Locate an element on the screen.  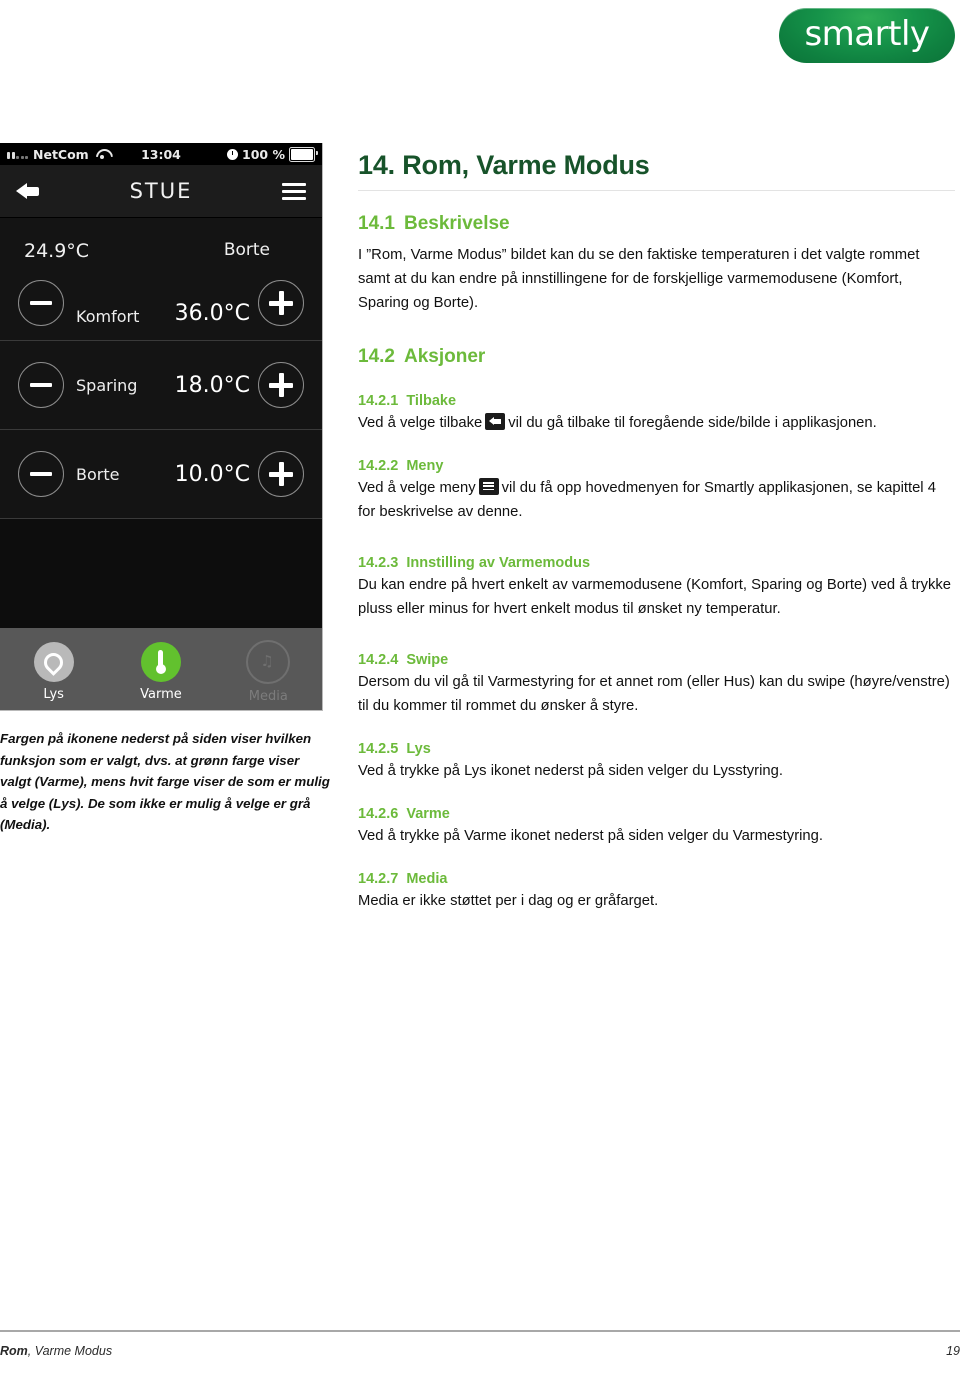
logo-pill: smartly is located at coordinates (867, 35).